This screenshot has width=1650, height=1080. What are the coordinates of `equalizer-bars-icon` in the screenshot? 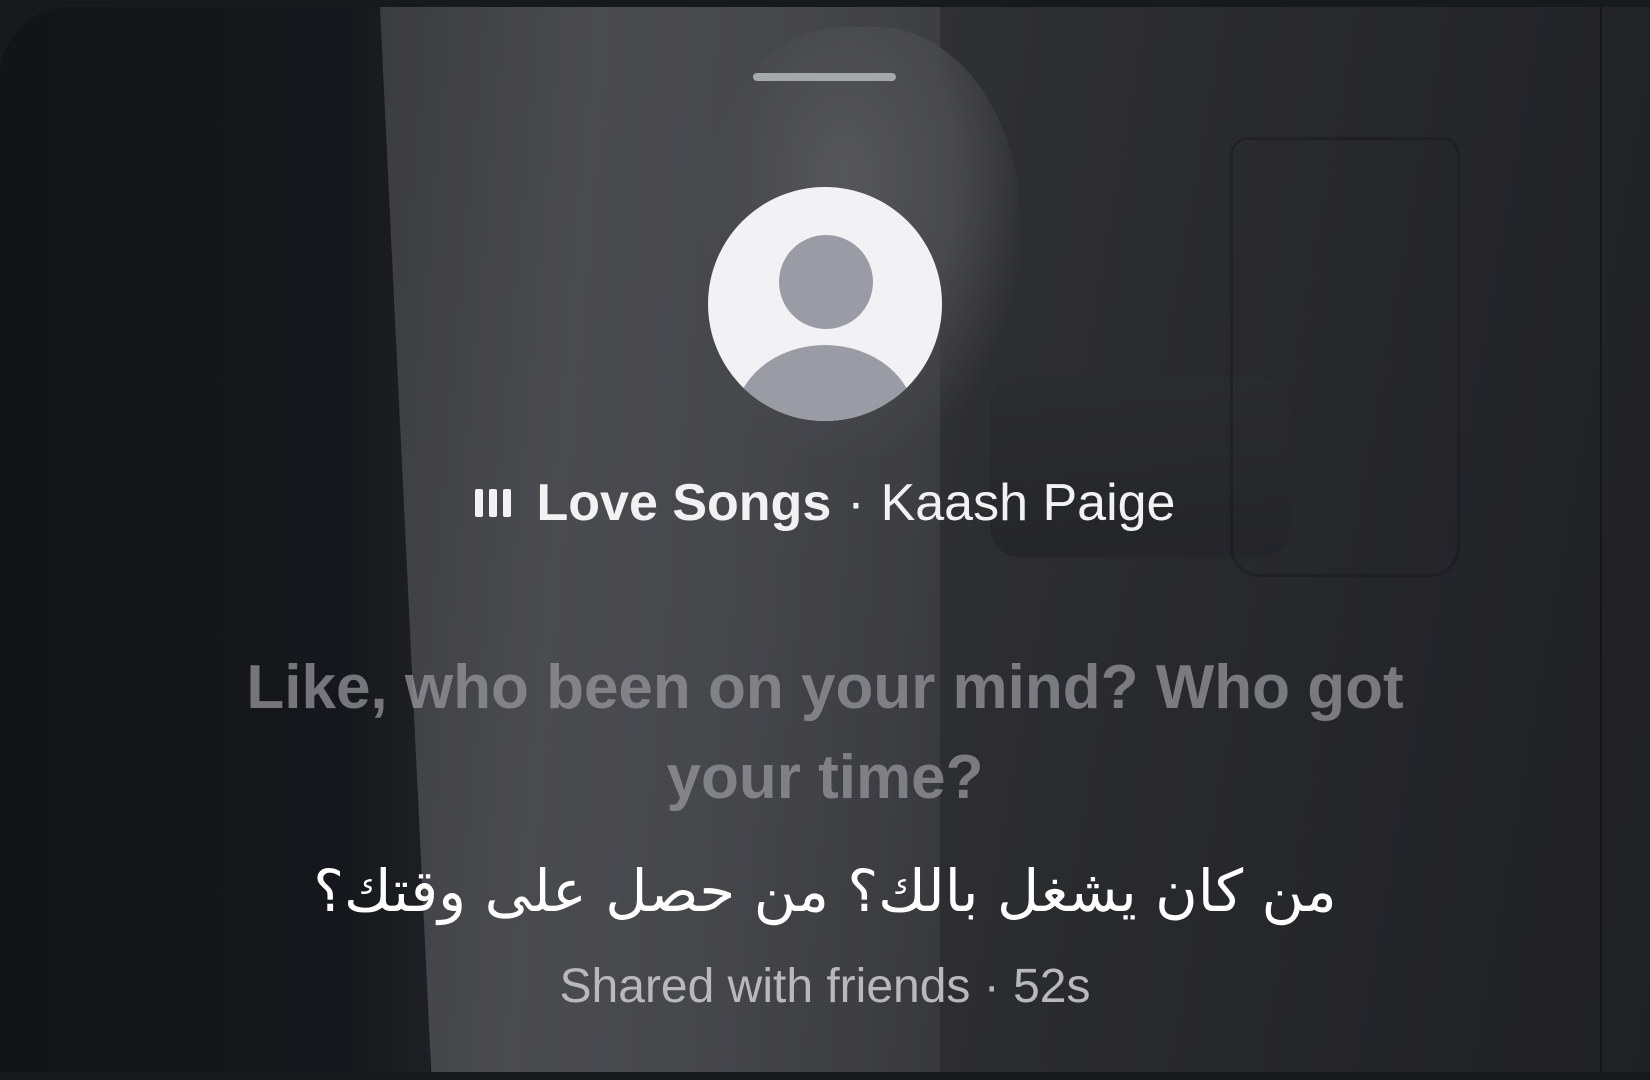 It's located at (492, 503).